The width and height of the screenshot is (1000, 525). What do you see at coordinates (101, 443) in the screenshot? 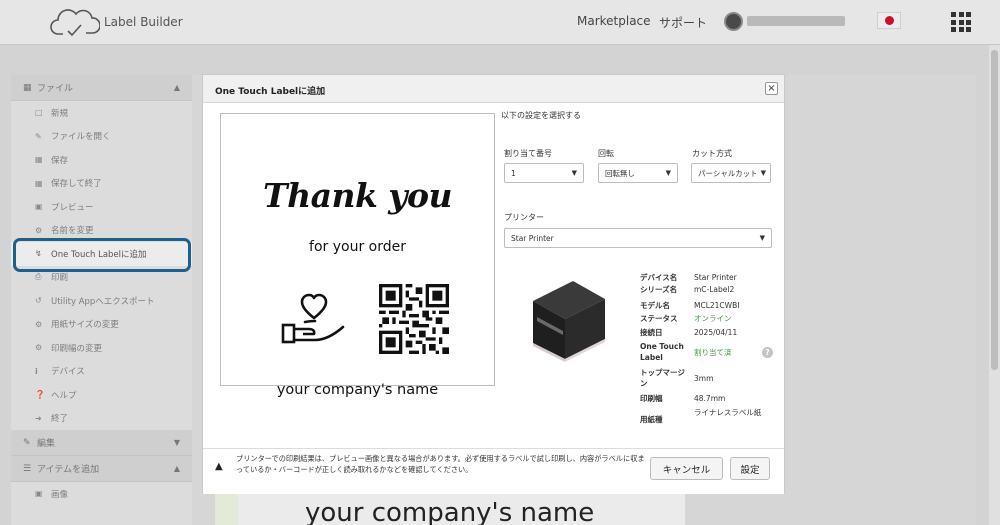
I see `edit-section-header: ✎ 編集 ▼` at bounding box center [101, 443].